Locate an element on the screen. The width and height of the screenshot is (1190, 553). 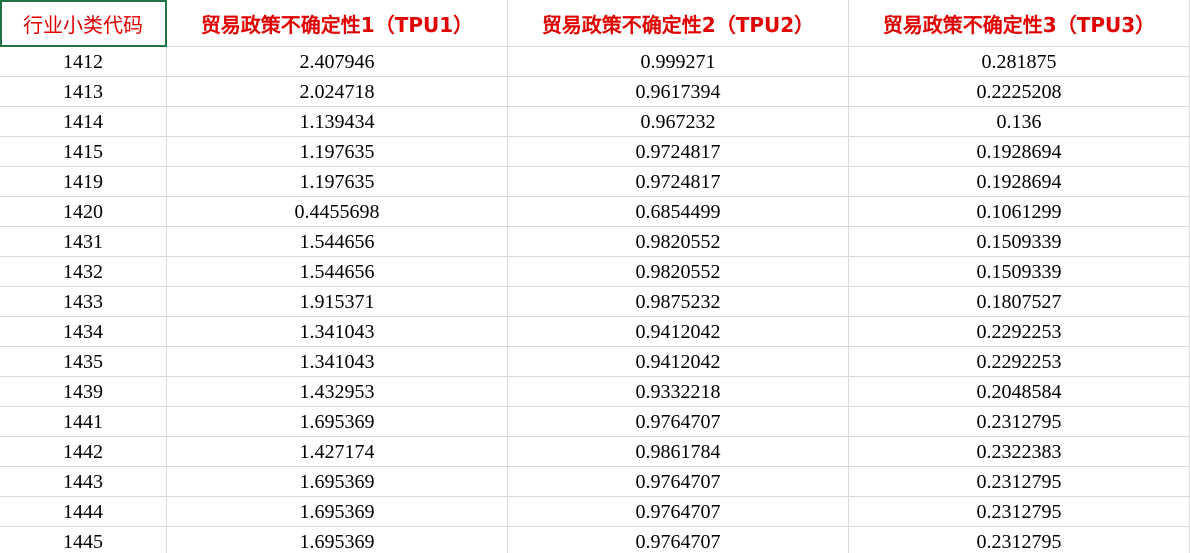
table-row: 1442 1.427174 0.9861784 0.2322383 is located at coordinates (595, 452).